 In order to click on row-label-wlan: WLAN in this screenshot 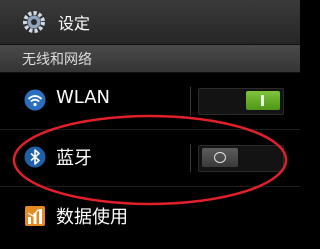, I will do `click(83, 97)`.